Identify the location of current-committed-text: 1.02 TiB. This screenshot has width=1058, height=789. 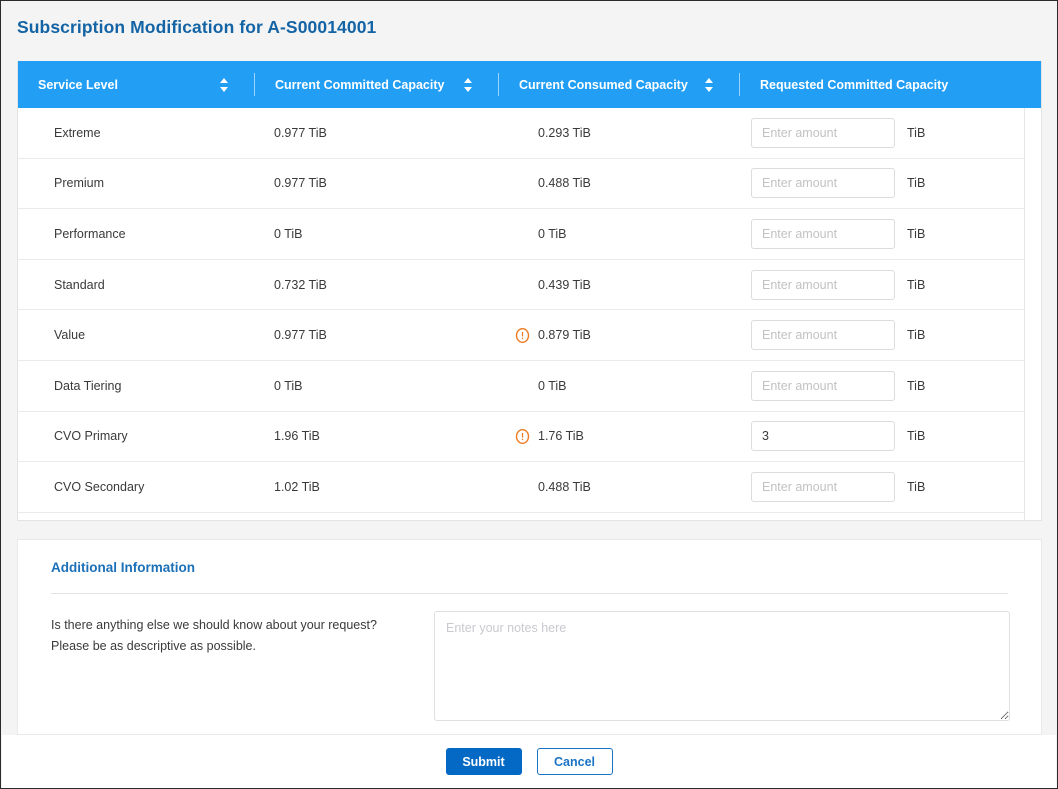
(297, 486).